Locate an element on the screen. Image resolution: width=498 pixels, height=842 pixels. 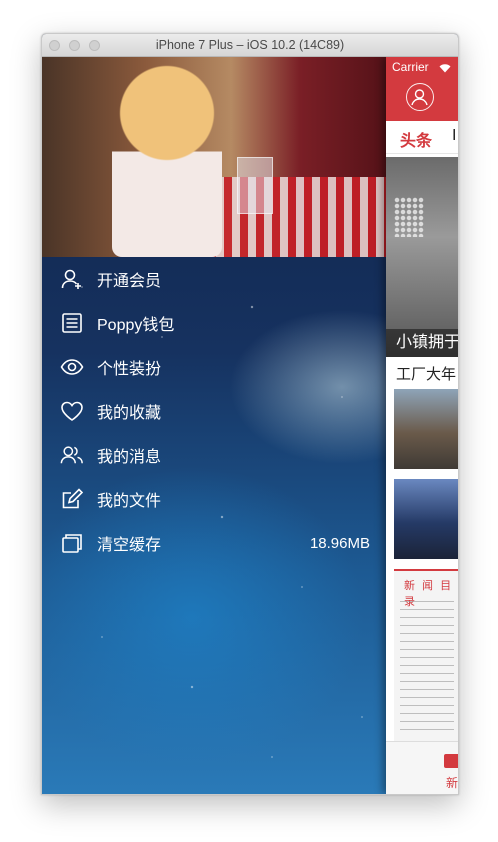
user-plus-icon is located at coordinates (72, 279).